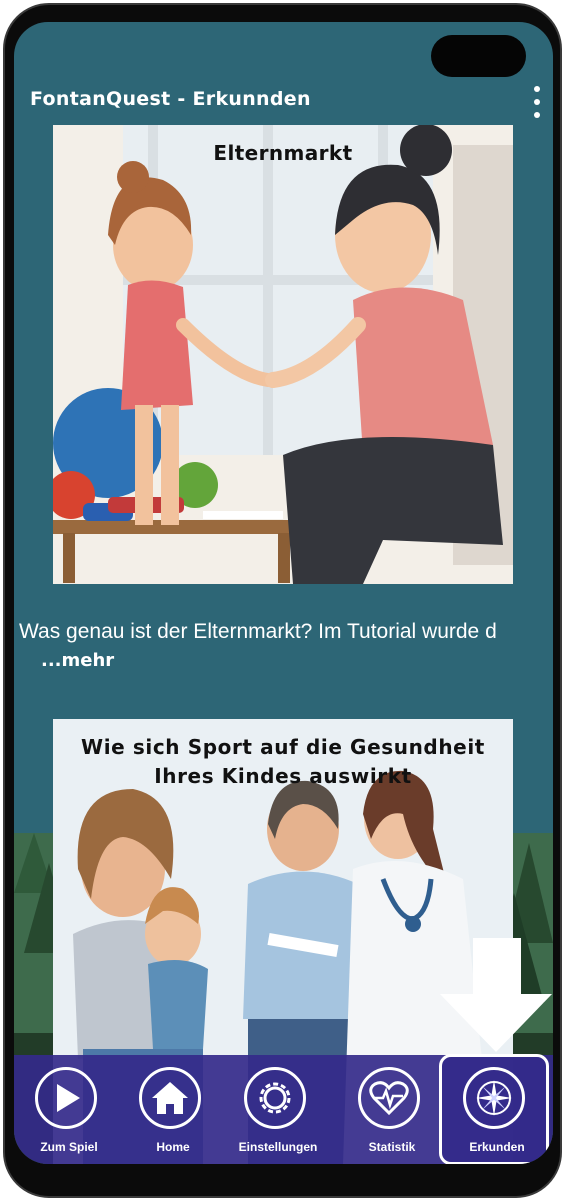 The width and height of the screenshot is (567, 1203). I want to click on nav-label: Erkunden, so click(497, 1147).